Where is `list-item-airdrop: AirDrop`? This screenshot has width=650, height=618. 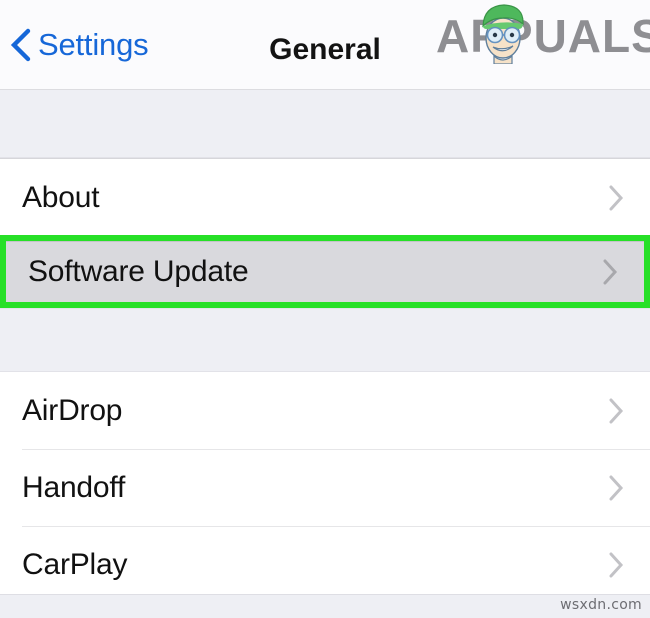
list-item-airdrop: AirDrop is located at coordinates (325, 410).